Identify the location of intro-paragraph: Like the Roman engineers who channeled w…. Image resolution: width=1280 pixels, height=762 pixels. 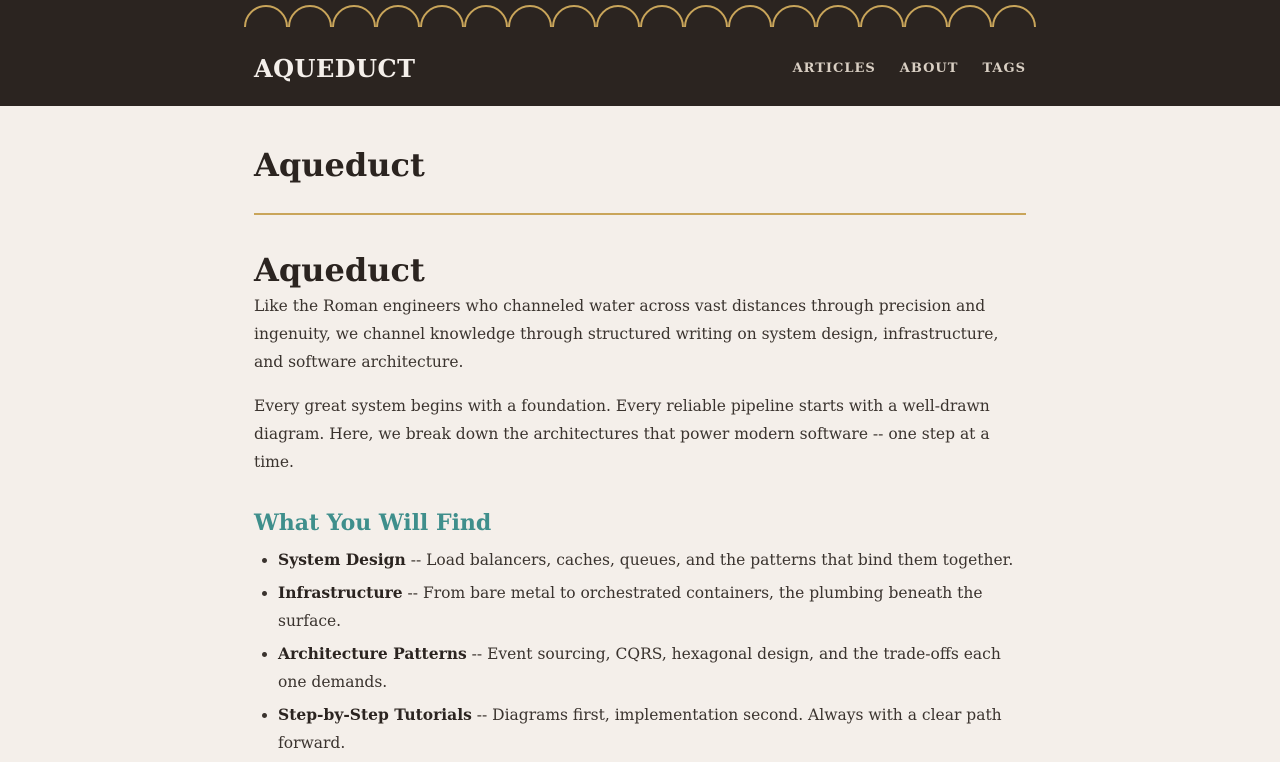
(626, 334).